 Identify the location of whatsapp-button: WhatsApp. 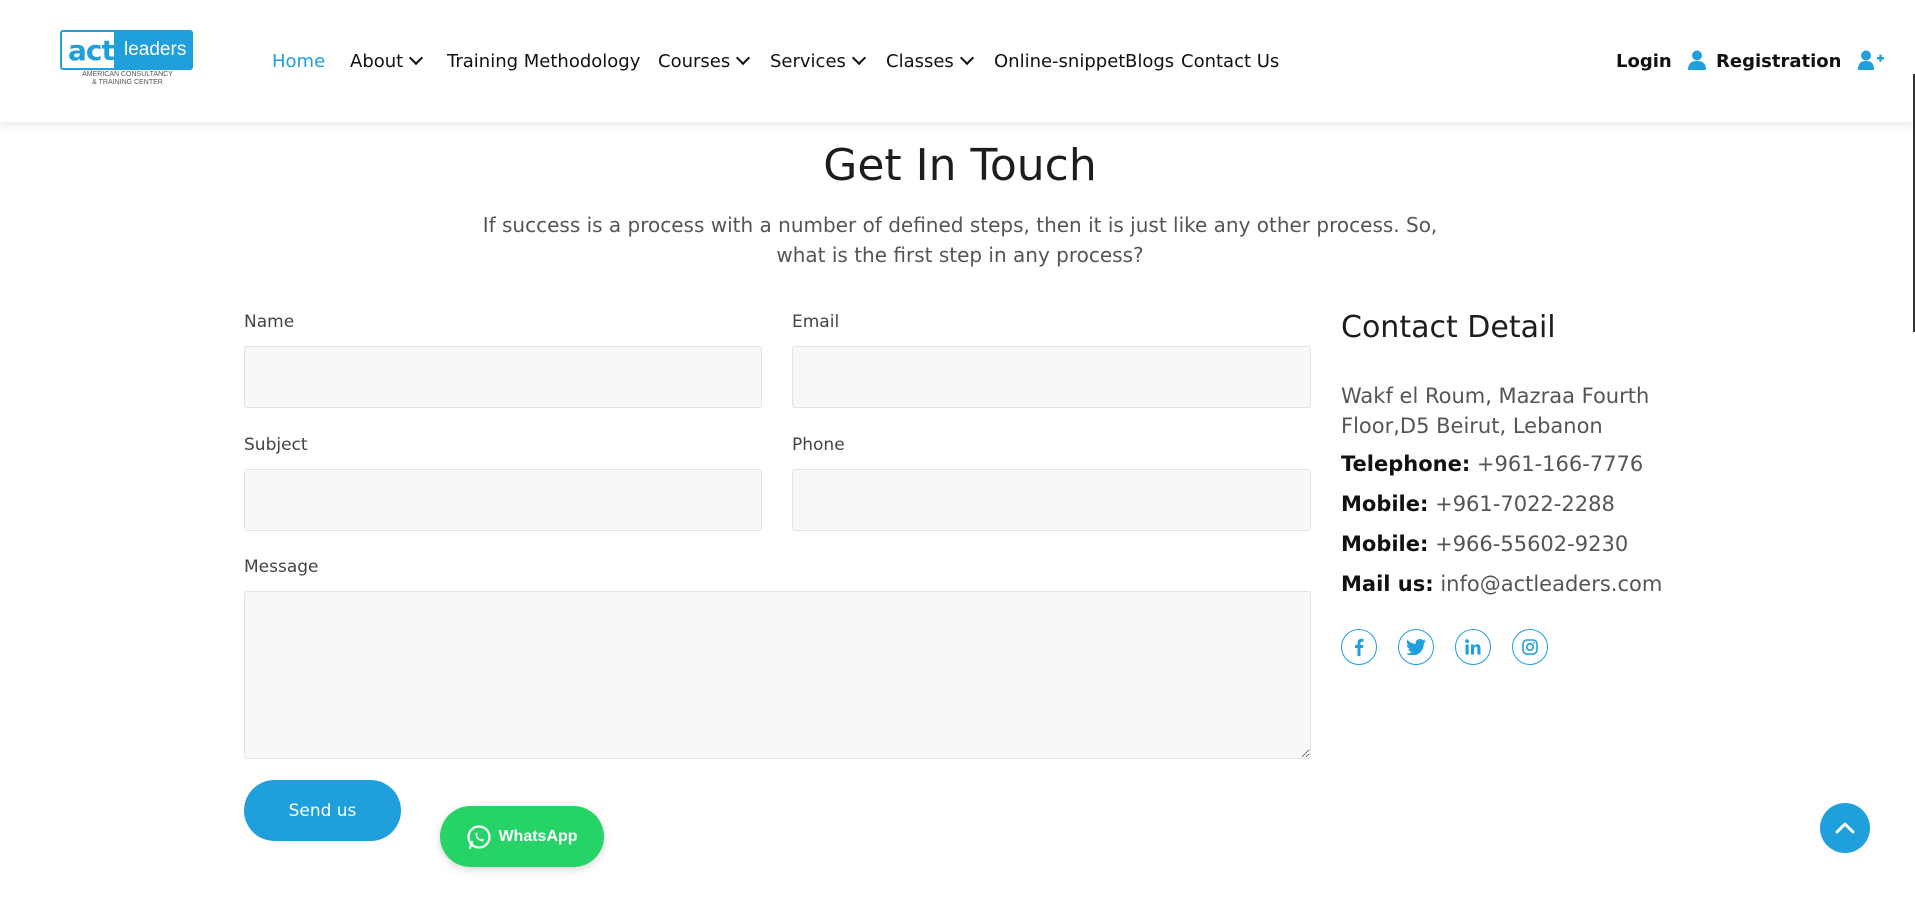
(522, 836).